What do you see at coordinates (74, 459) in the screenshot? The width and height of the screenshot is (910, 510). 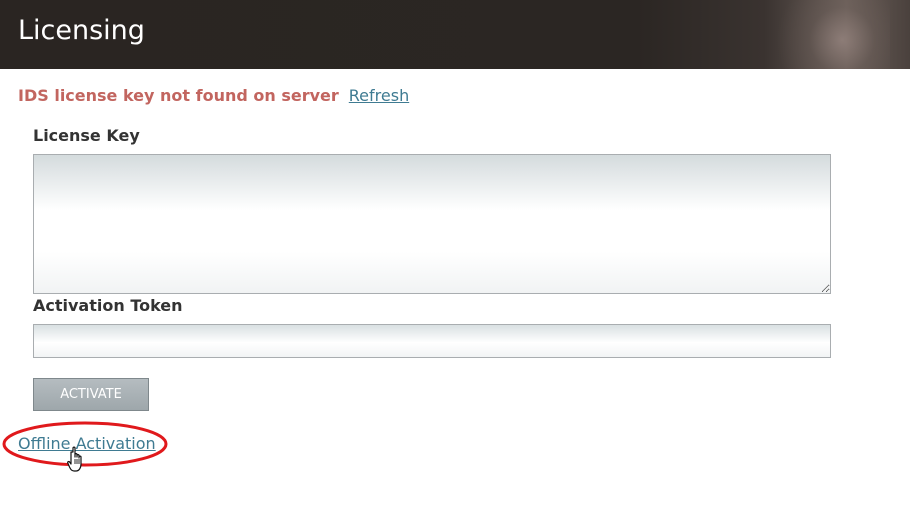 I see `hand-pointer-cursor-icon` at bounding box center [74, 459].